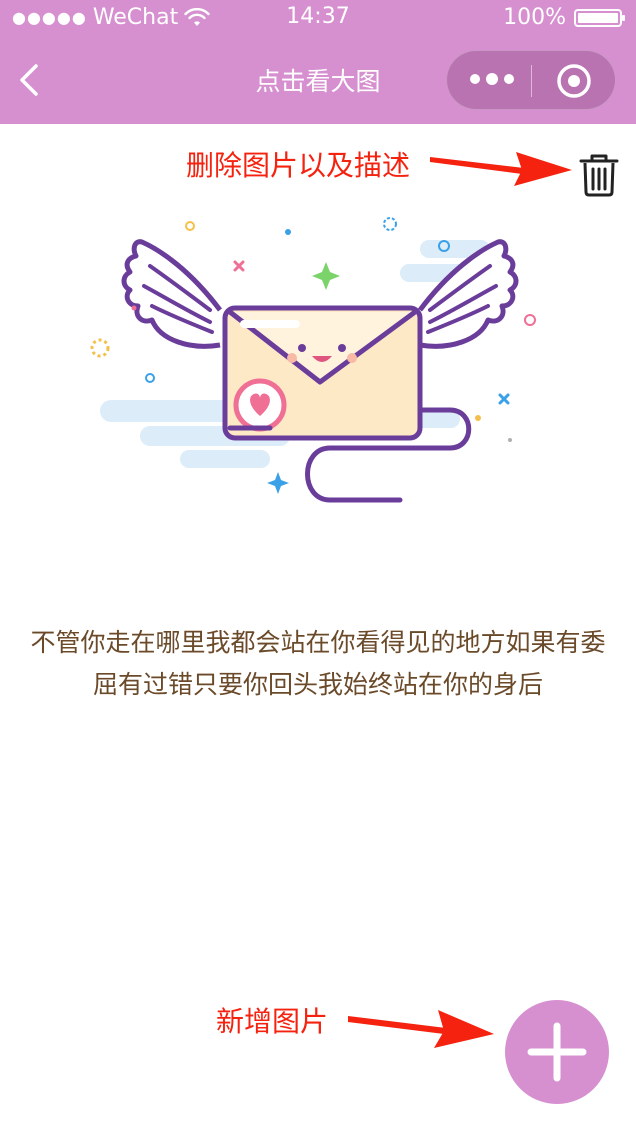 Image resolution: width=636 pixels, height=1130 pixels. I want to click on more-dots-icon, so click(492, 79).